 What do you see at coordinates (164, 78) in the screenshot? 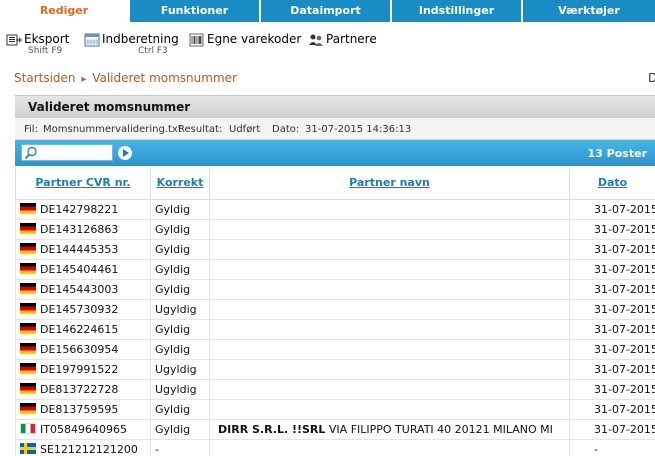
I see `breadcrumb-current: Valideret momsnummer` at bounding box center [164, 78].